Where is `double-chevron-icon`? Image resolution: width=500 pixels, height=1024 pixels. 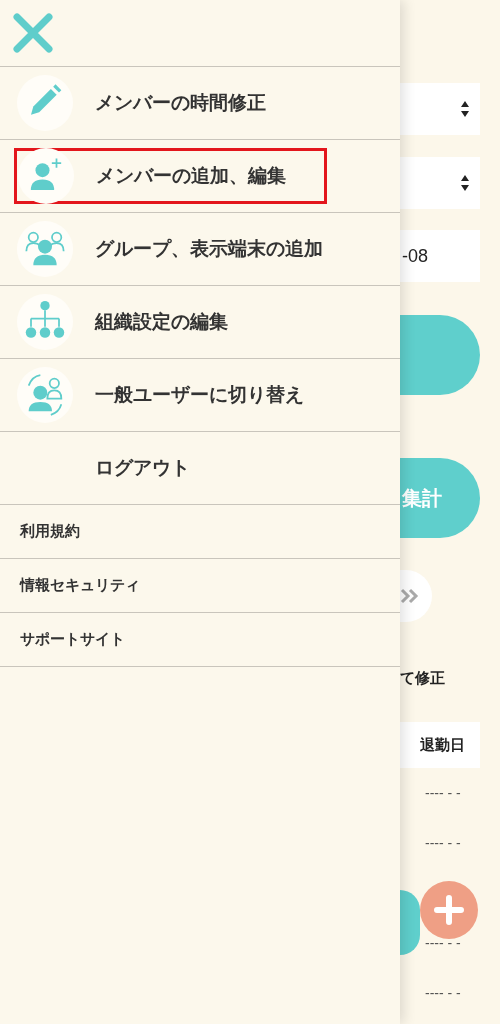
double-chevron-icon is located at coordinates (410, 596).